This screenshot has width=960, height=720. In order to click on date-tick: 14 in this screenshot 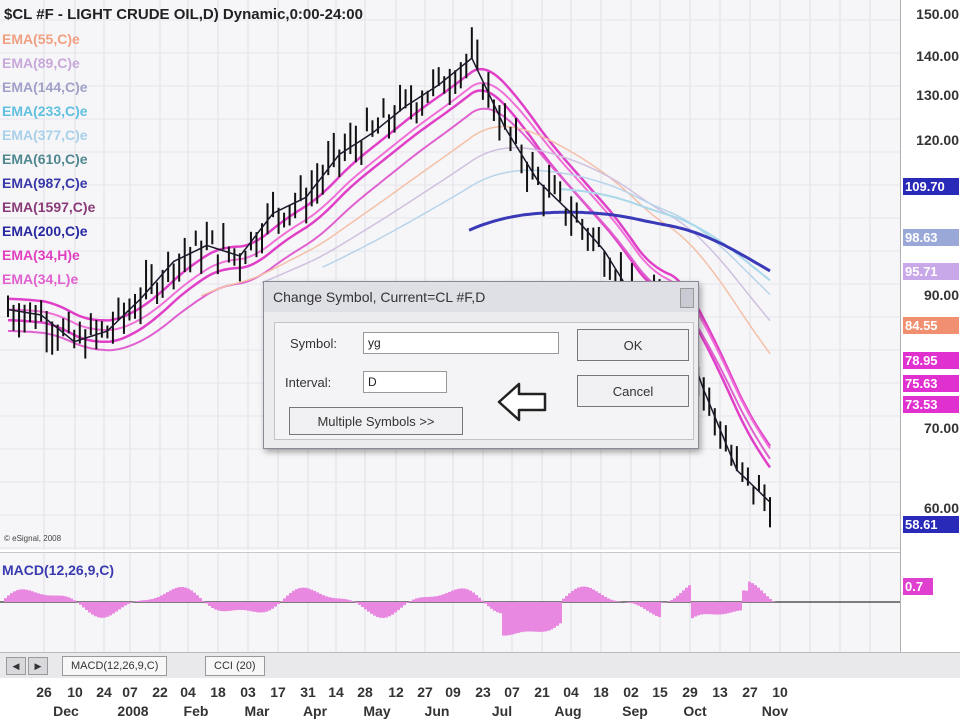, I will do `click(336, 692)`.